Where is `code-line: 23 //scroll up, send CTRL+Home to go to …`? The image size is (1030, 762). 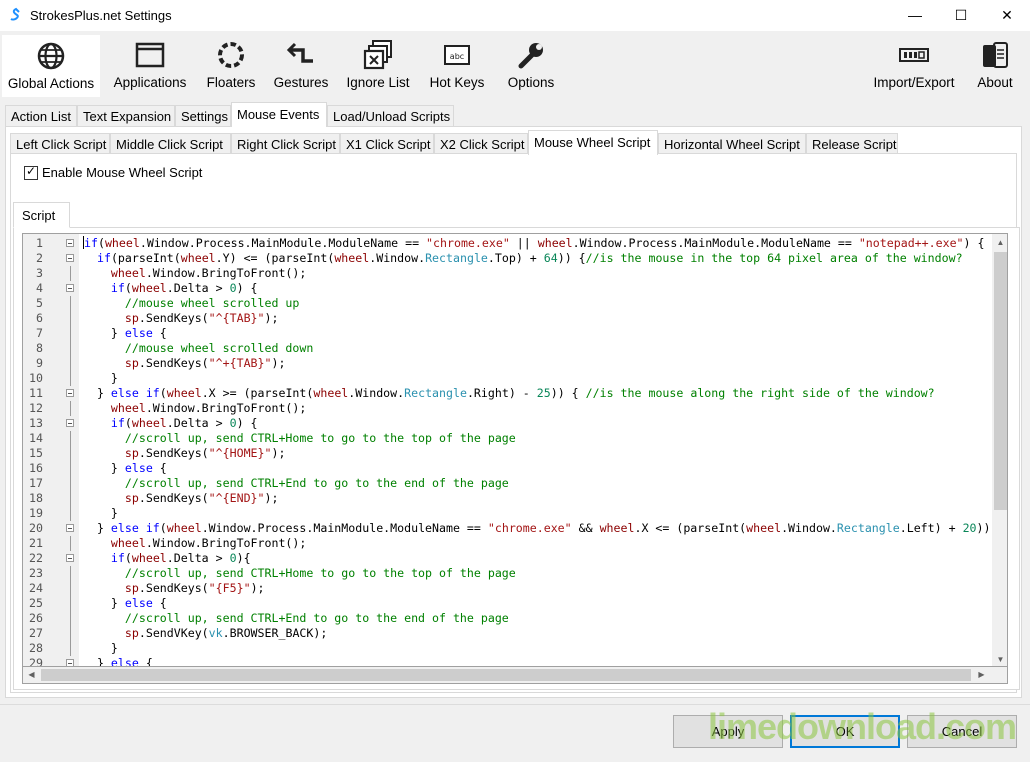
code-line: 23 //scroll up, send CTRL+Home to go to … is located at coordinates (508, 573).